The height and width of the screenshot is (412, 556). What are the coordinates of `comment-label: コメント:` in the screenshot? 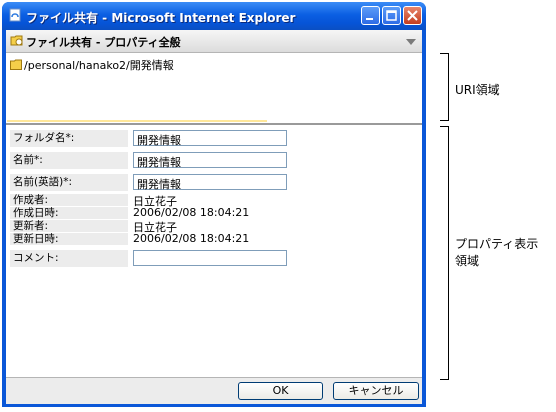 It's located at (69, 258).